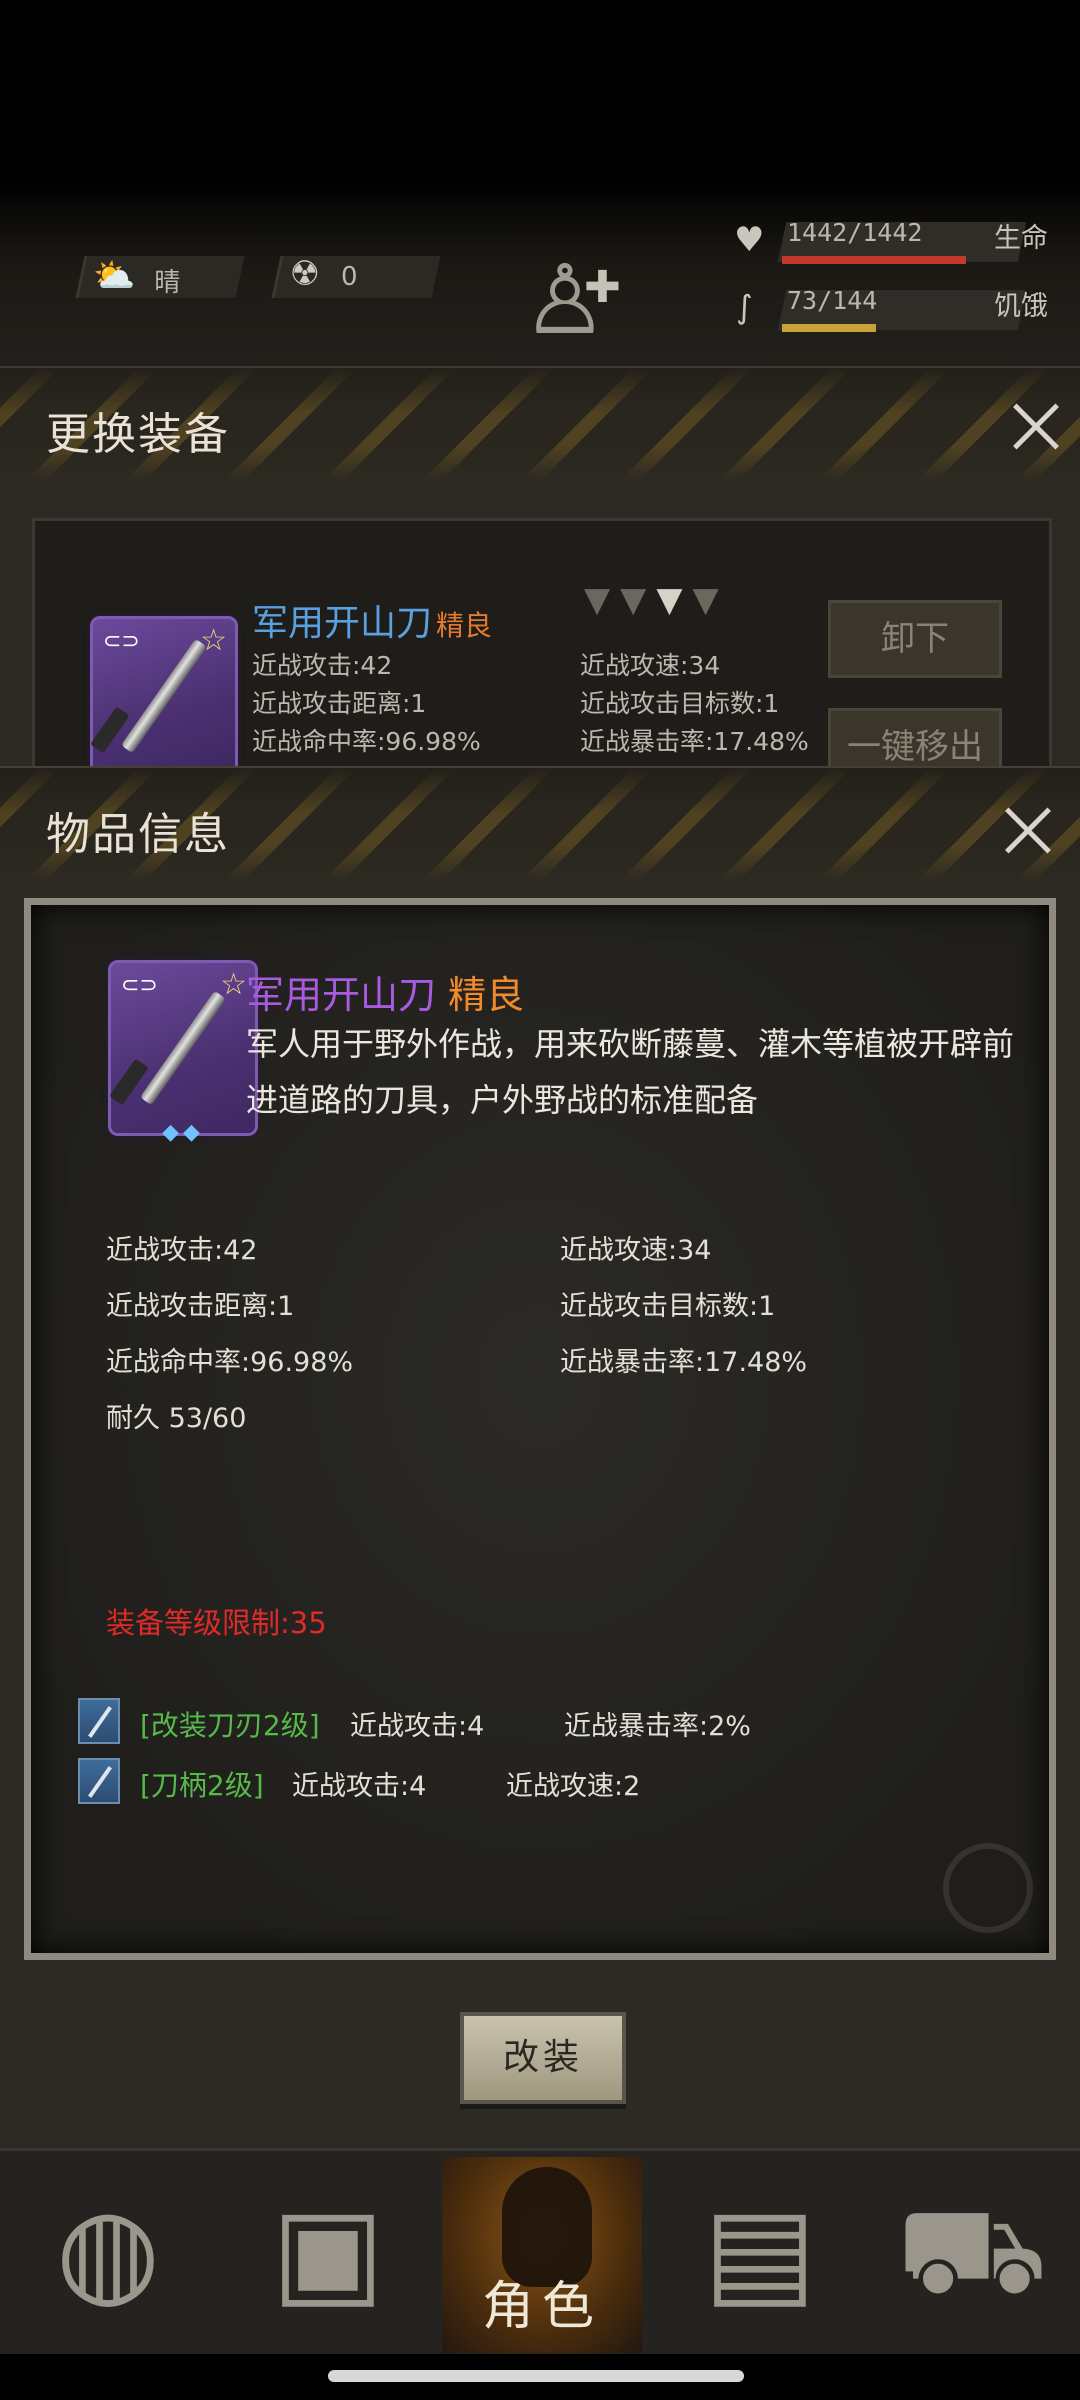 This screenshot has height=2400, width=1080. What do you see at coordinates (341, 995) in the screenshot?
I see `item-name: 军用开山刀` at bounding box center [341, 995].